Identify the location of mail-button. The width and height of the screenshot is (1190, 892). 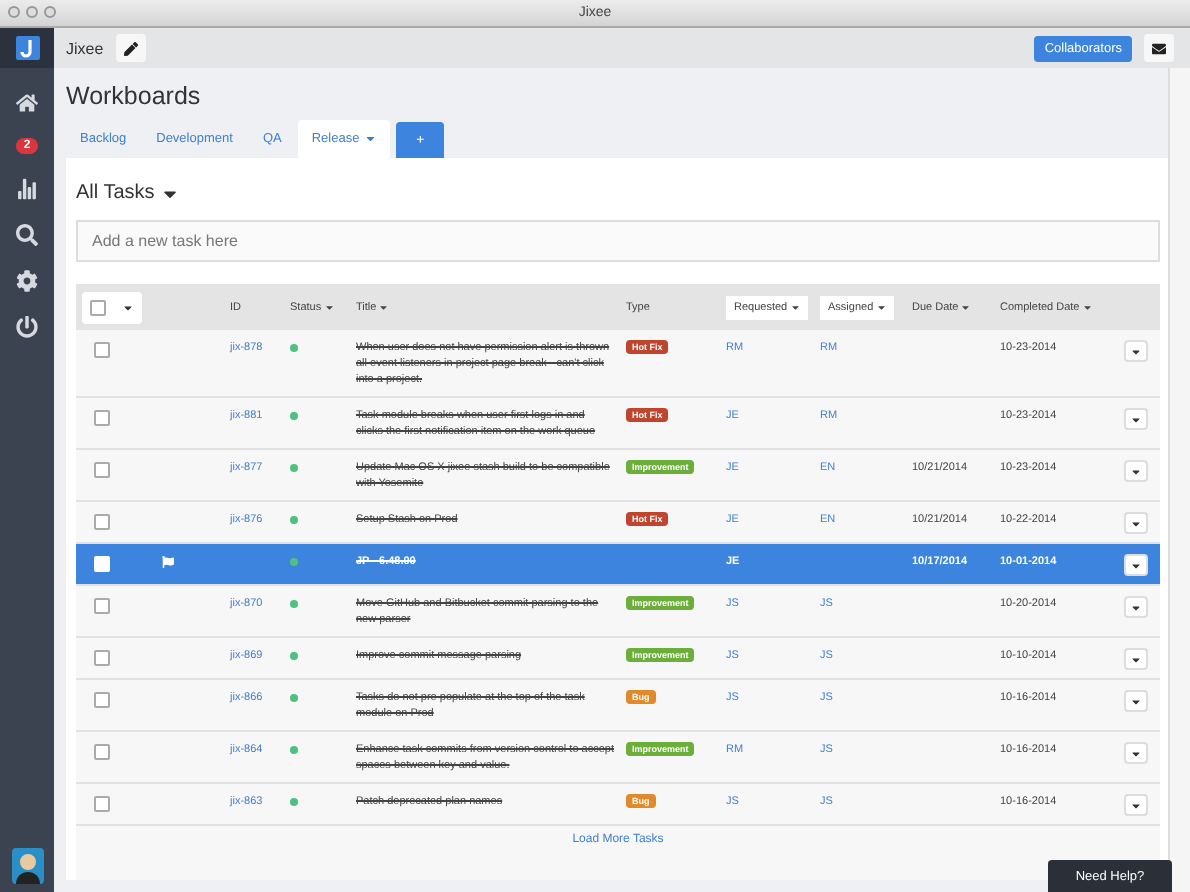
(1159, 48).